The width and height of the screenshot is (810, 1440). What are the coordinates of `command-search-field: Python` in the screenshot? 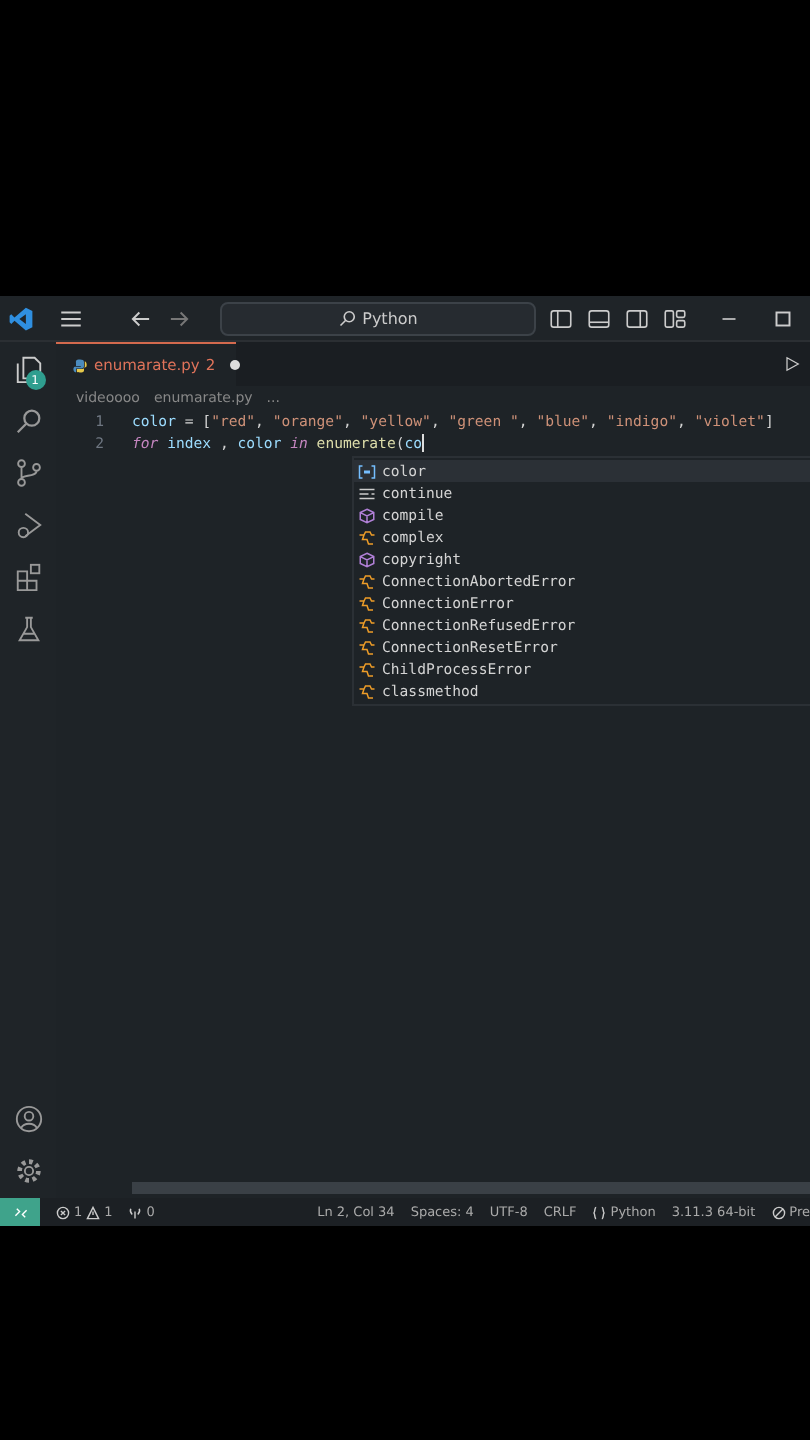 It's located at (378, 318).